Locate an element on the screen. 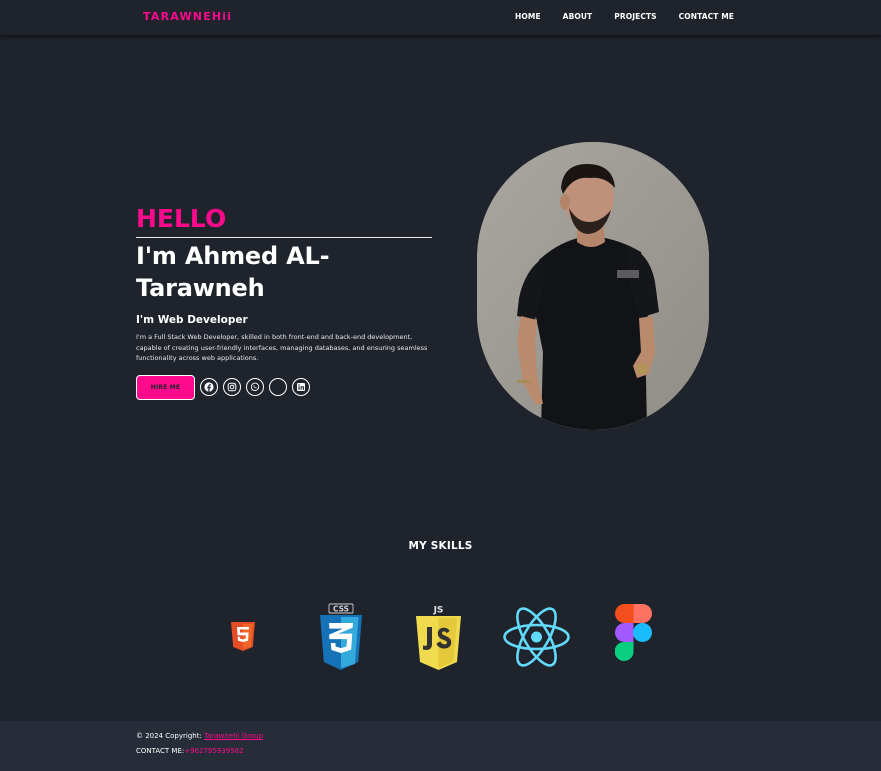  html5-logo is located at coordinates (243, 636).